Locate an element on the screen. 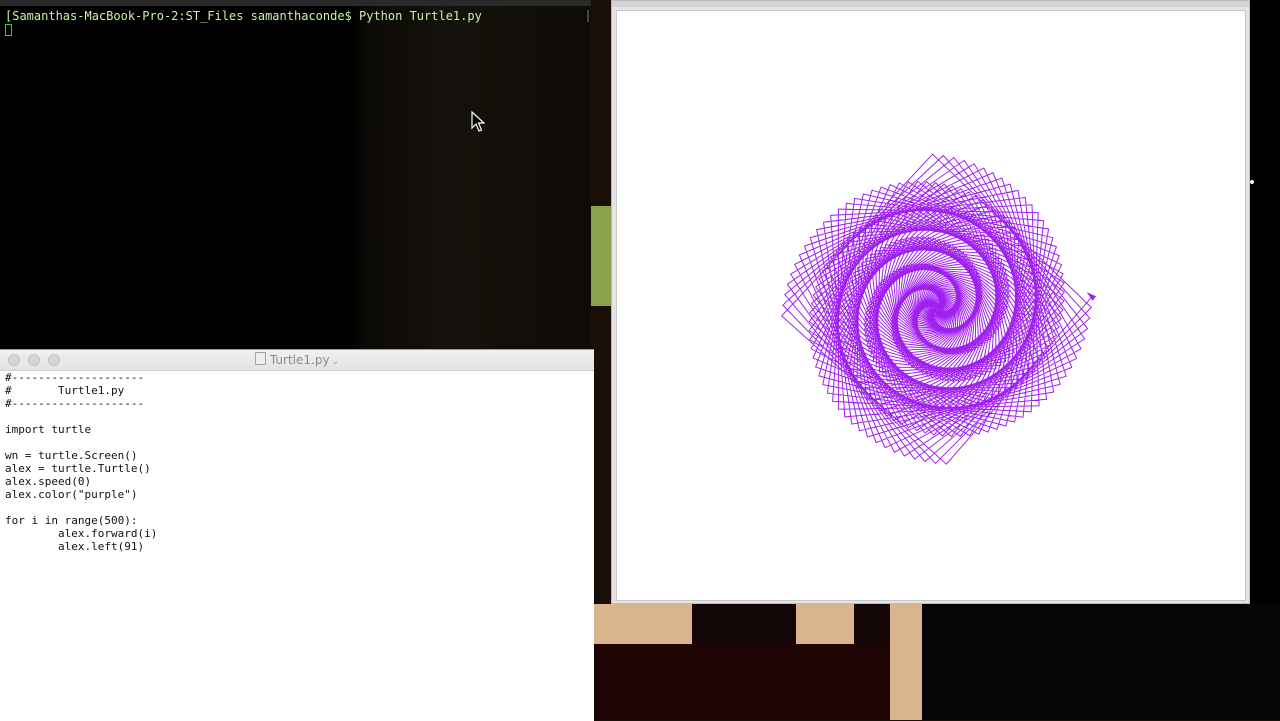 This screenshot has width=1280, height=721. code-line: alex.left(91) is located at coordinates (75, 546).